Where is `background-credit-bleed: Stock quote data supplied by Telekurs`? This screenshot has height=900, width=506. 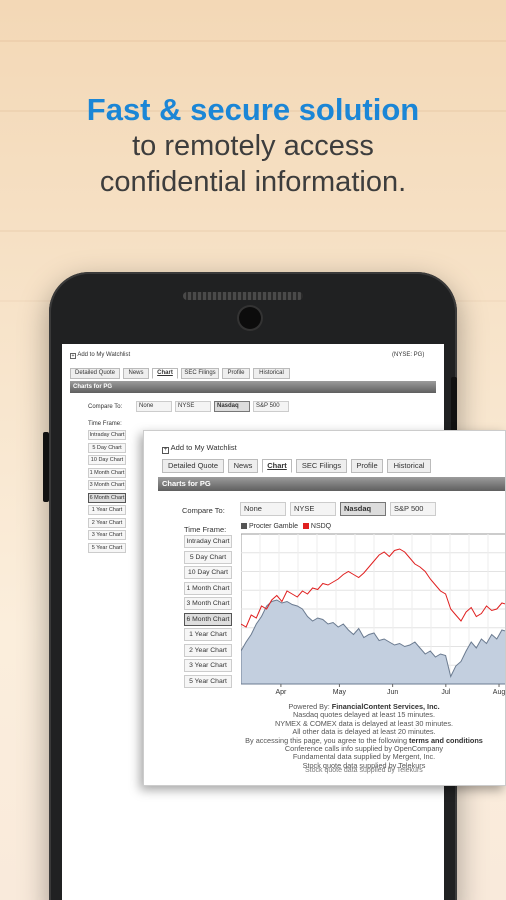 background-credit-bleed: Stock quote data supplied by Telekurs is located at coordinates (364, 770).